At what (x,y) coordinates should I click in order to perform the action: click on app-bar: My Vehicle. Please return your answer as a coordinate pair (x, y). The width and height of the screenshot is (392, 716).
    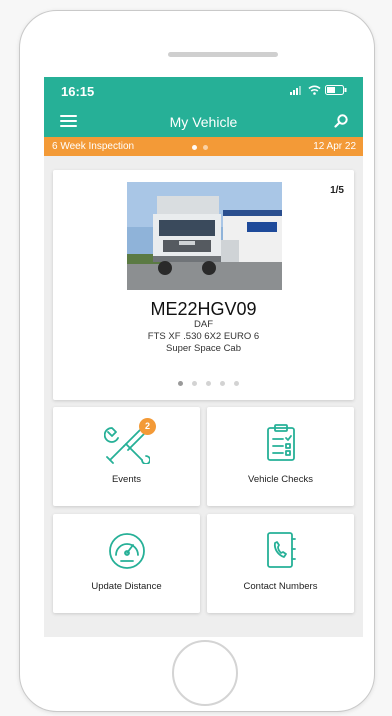
    Looking at the image, I should click on (203, 121).